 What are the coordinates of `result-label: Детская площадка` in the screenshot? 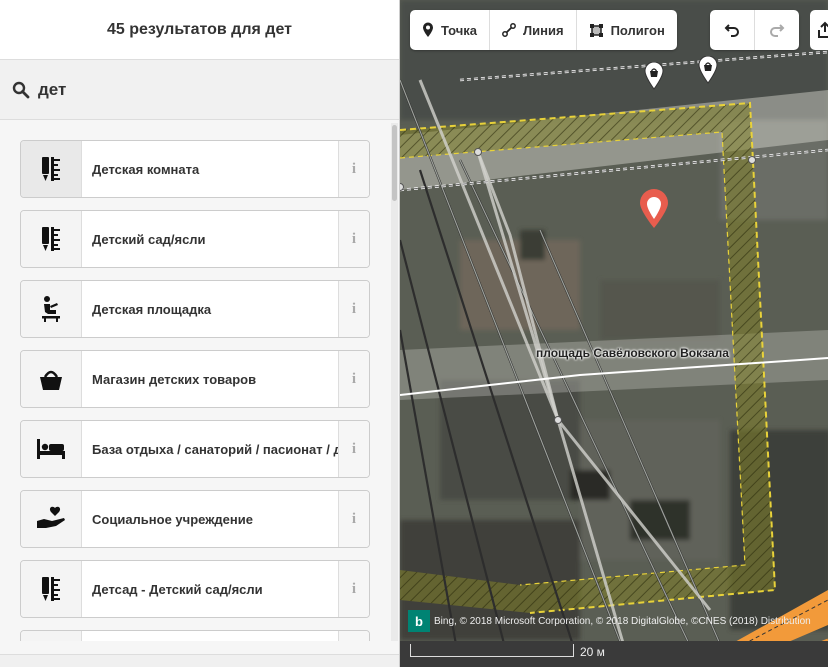 It's located at (152, 309).